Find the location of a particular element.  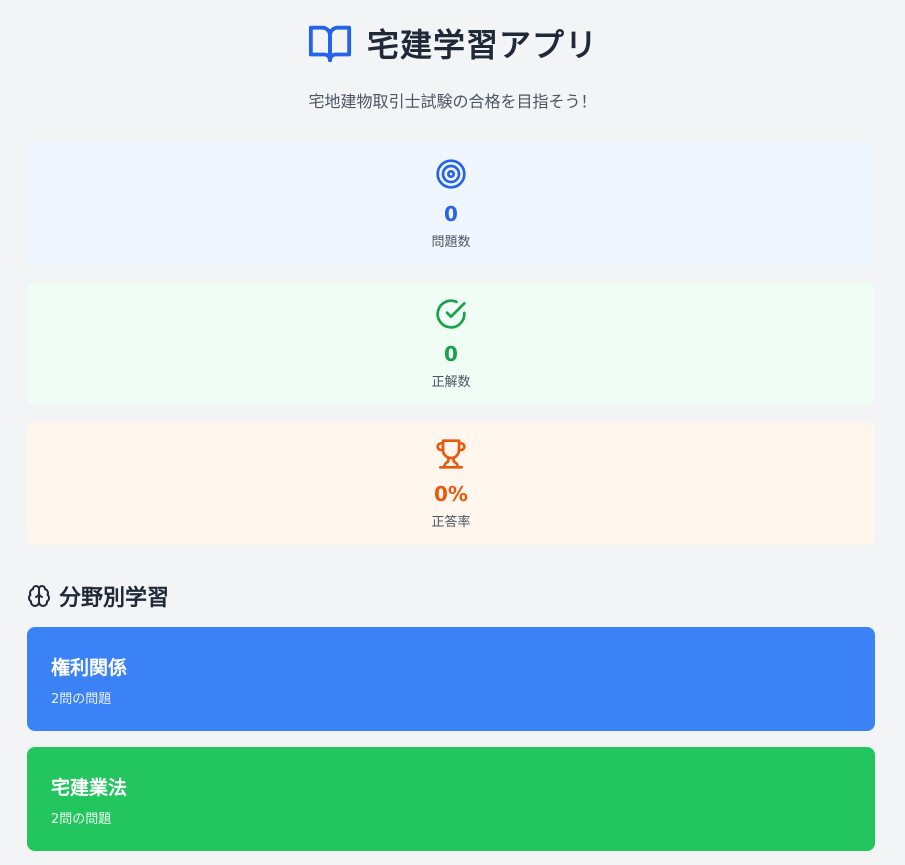

title-row: 宅建学習アプリ is located at coordinates (452, 43).